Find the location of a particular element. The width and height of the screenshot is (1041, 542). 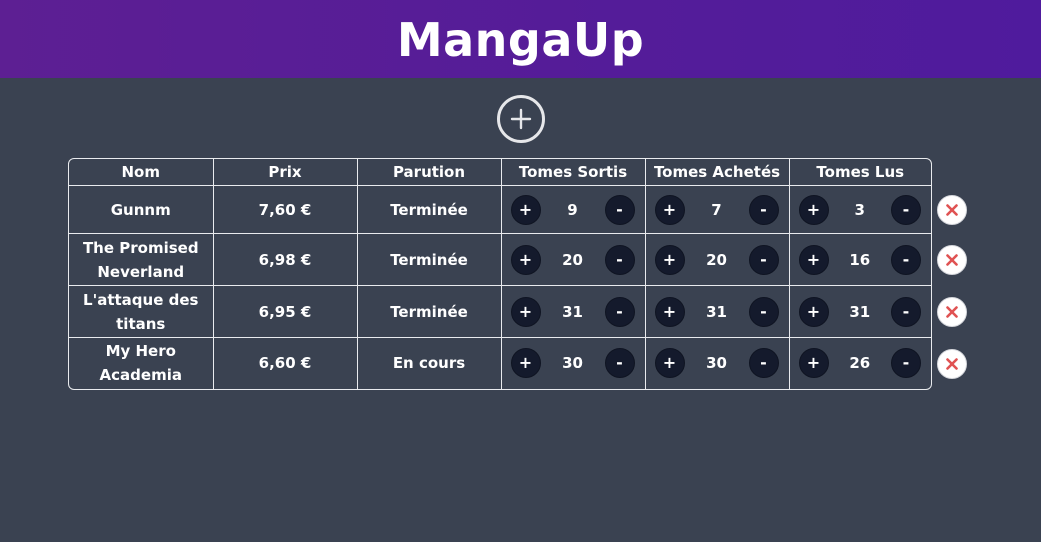

cell-prix: 6,95 € is located at coordinates (285, 311).